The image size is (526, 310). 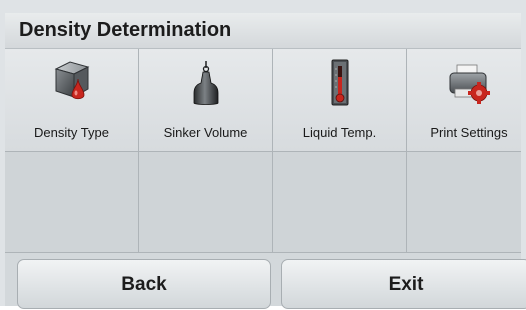 What do you see at coordinates (205, 132) in the screenshot?
I see `menu-item-label: Sinker Volume` at bounding box center [205, 132].